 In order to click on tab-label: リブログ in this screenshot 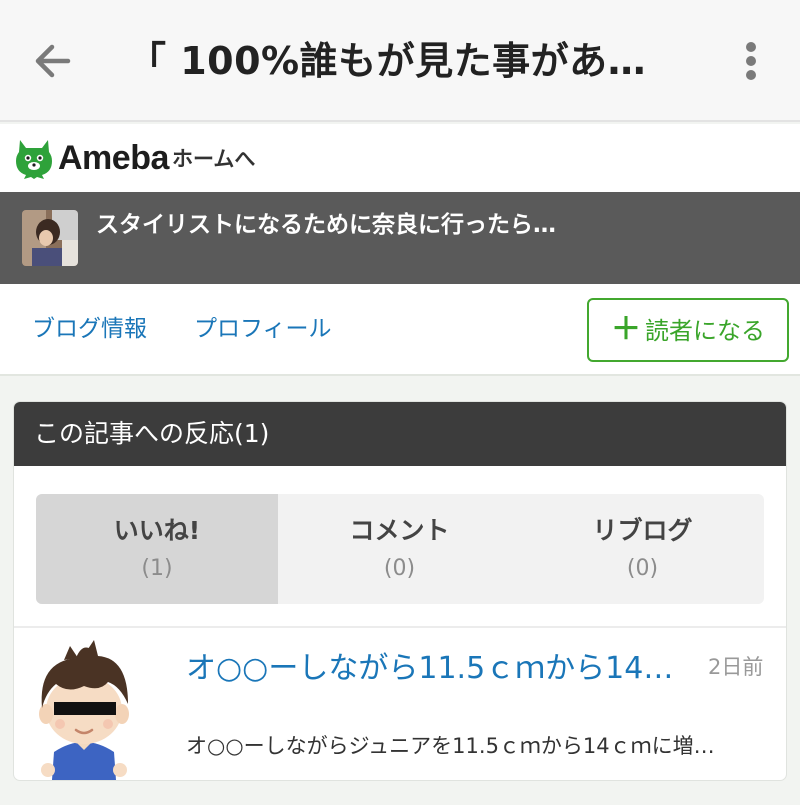, I will do `click(642, 530)`.